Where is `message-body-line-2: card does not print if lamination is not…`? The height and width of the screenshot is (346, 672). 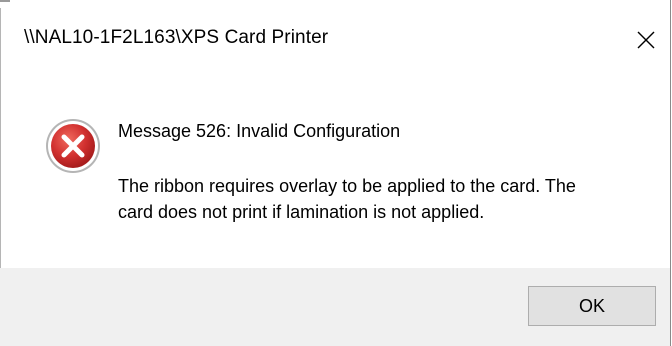
message-body-line-2: card does not print if lamination is not… is located at coordinates (301, 212).